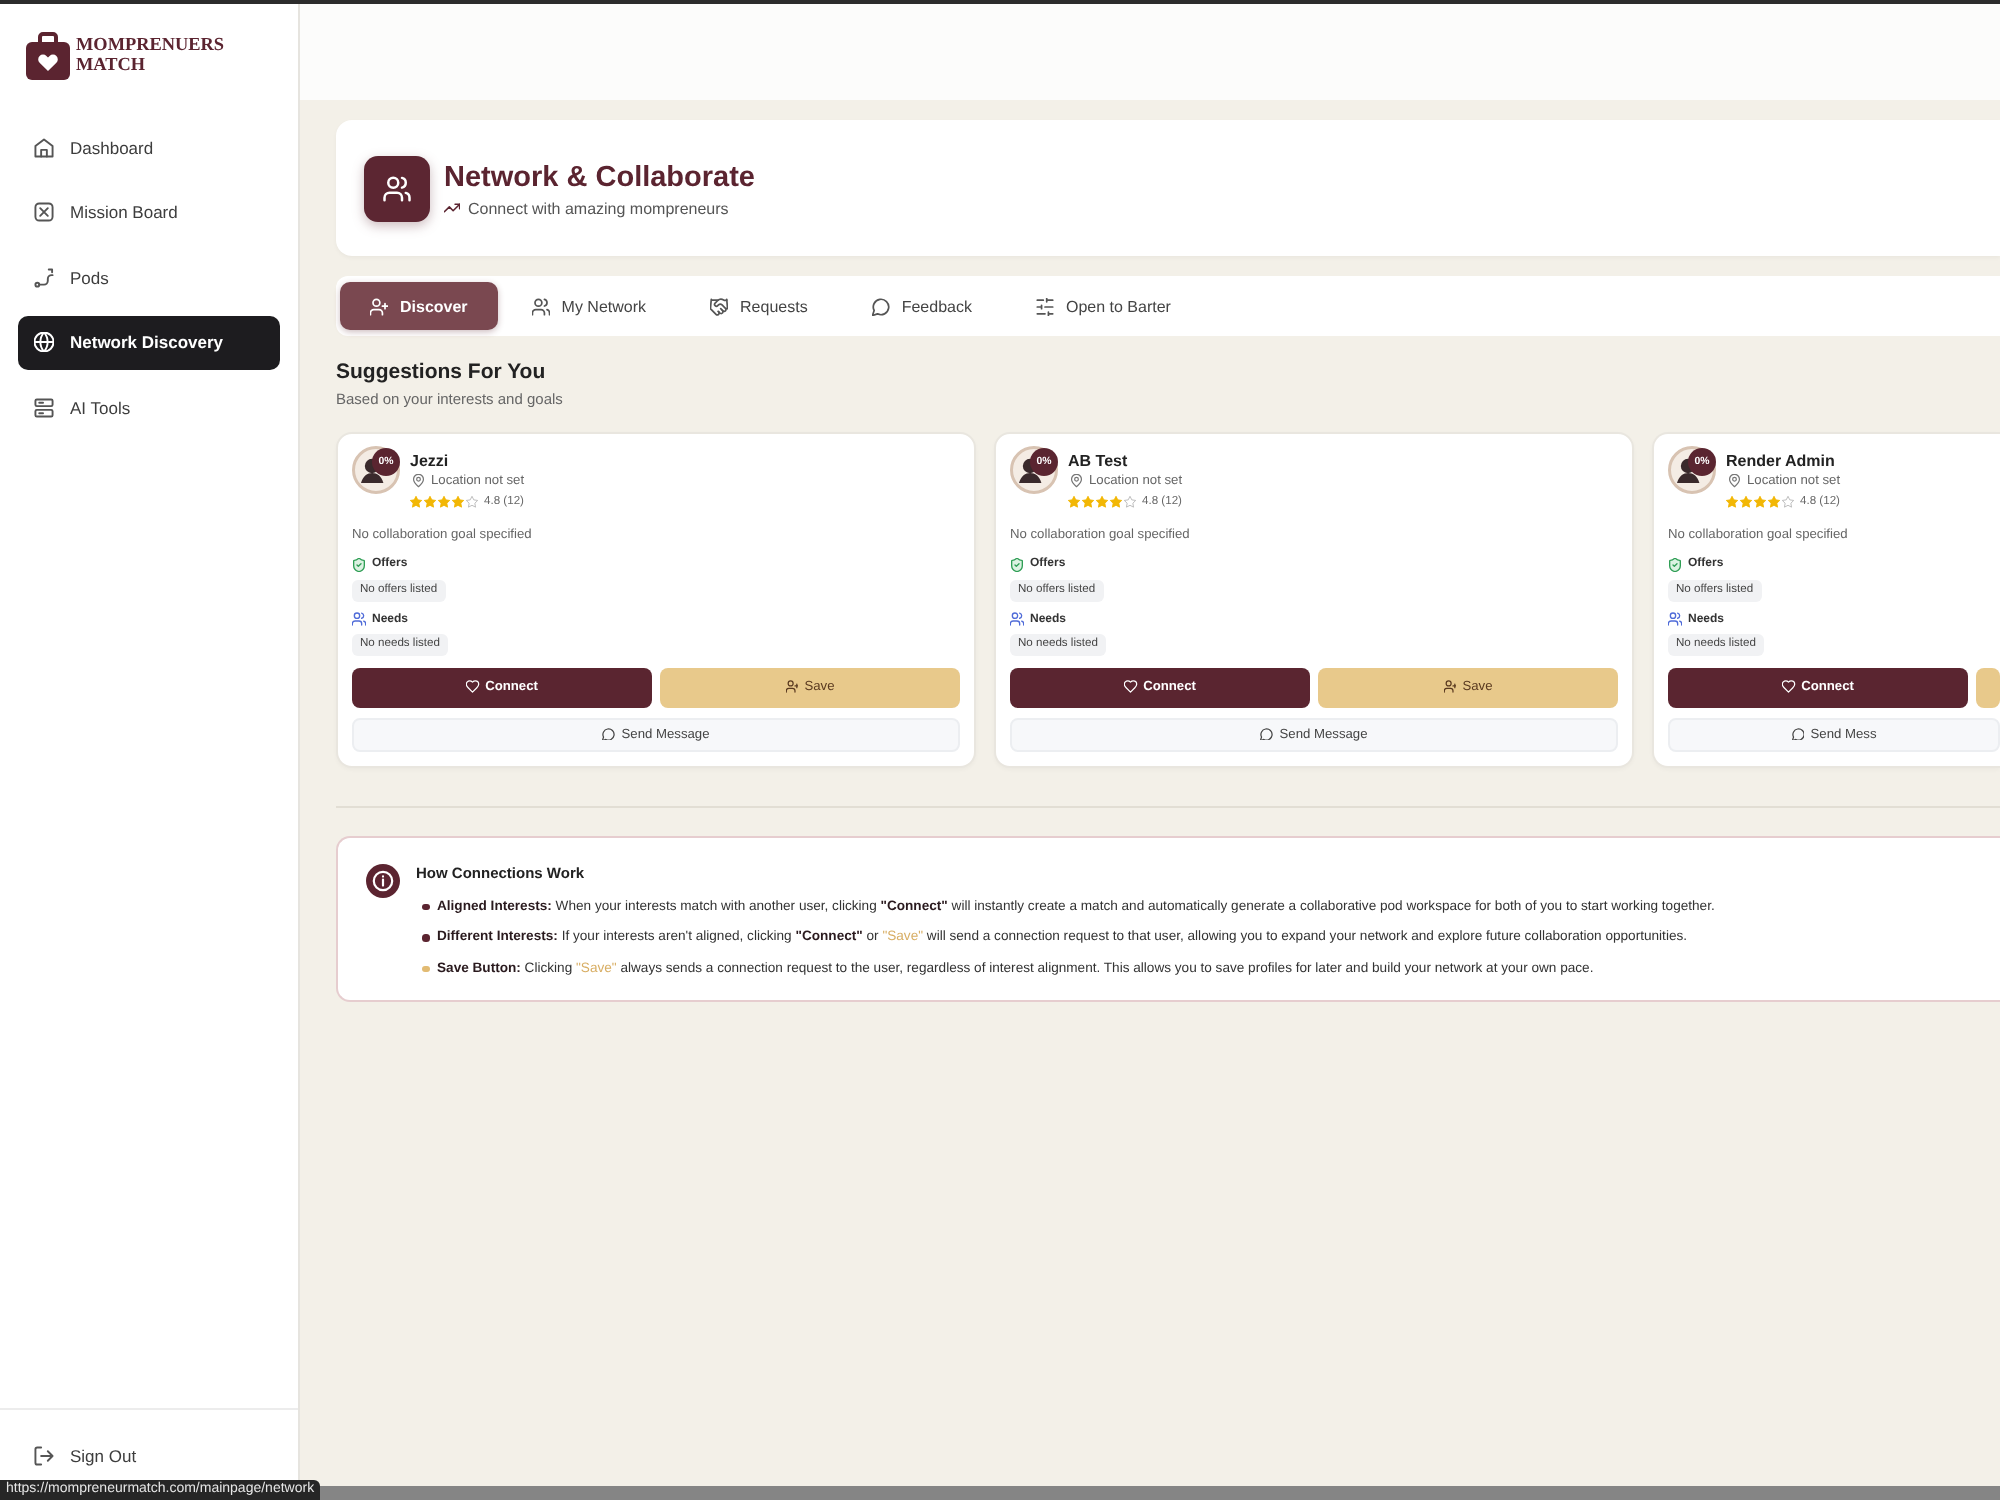 The height and width of the screenshot is (1500, 2000). Describe the element at coordinates (1988, 687) in the screenshot. I see `save-button` at that location.